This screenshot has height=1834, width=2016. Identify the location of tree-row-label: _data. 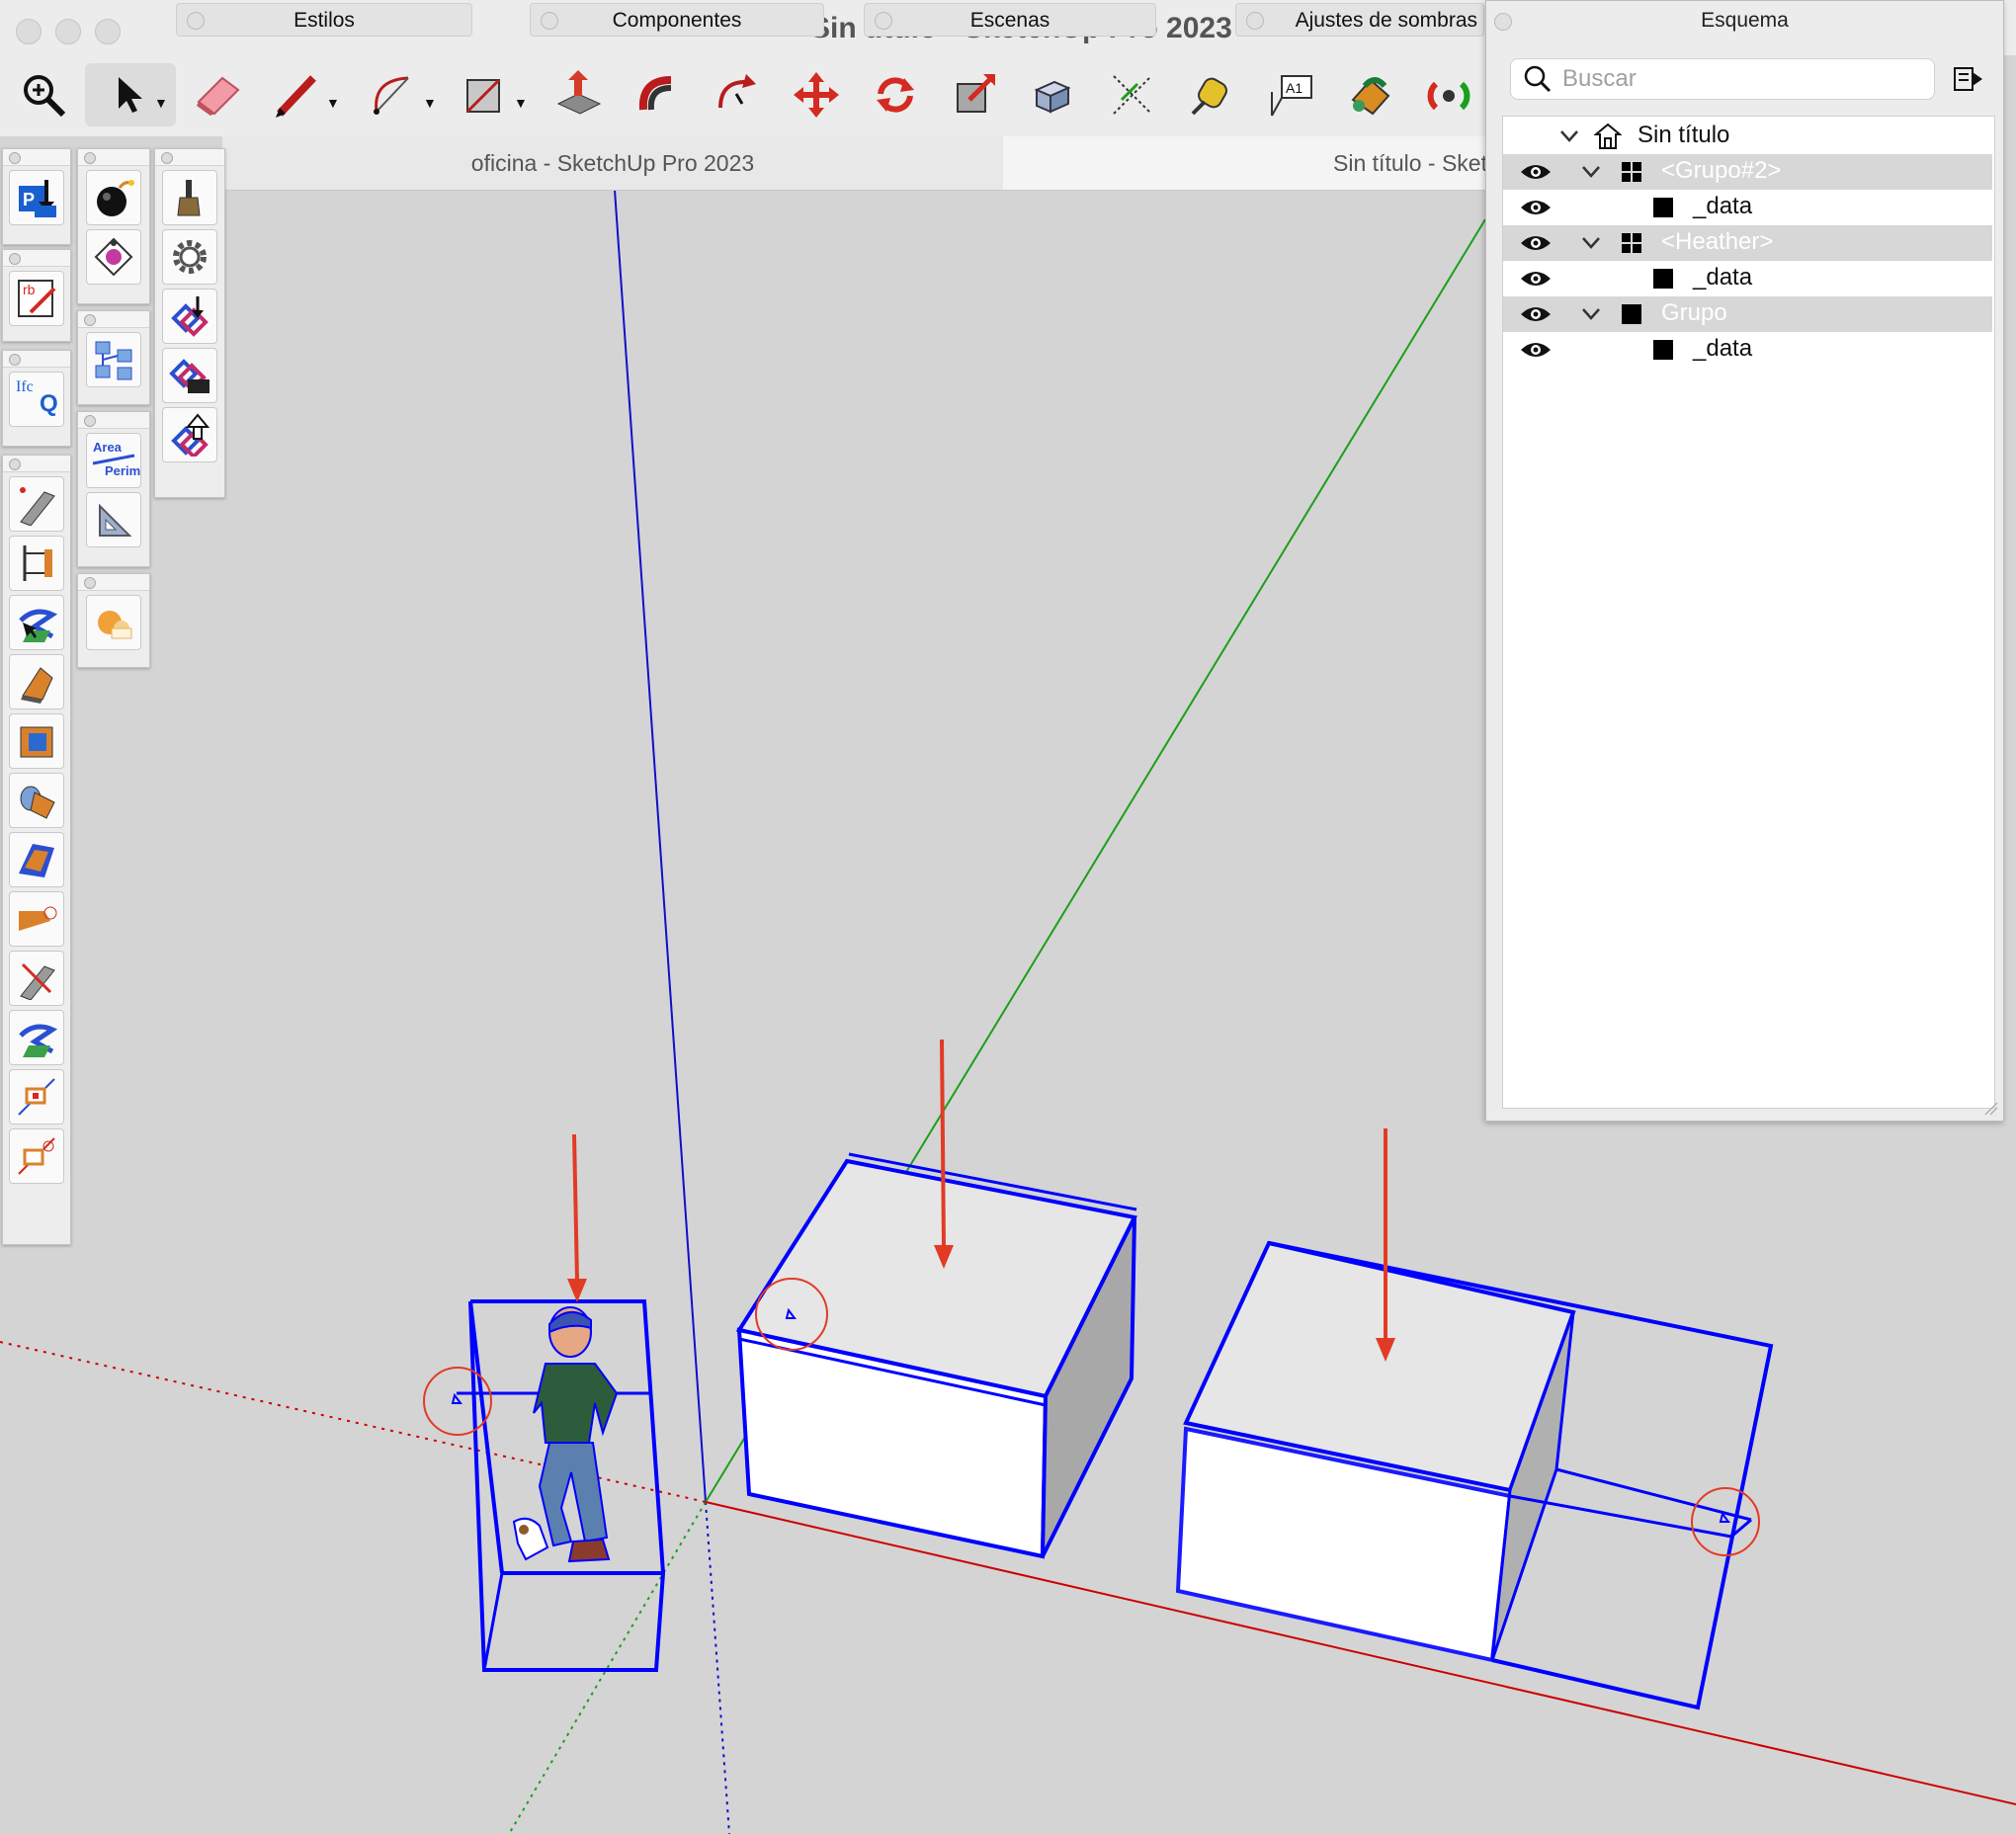
(1723, 206).